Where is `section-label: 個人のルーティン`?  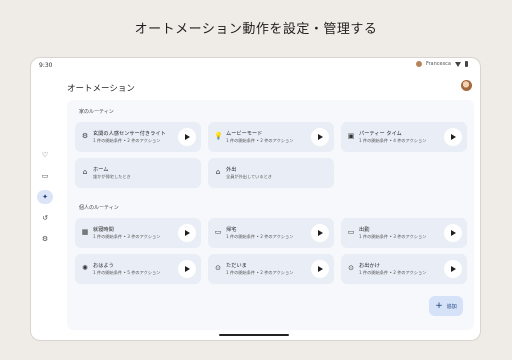
section-label: 個人のルーティン is located at coordinates (99, 208).